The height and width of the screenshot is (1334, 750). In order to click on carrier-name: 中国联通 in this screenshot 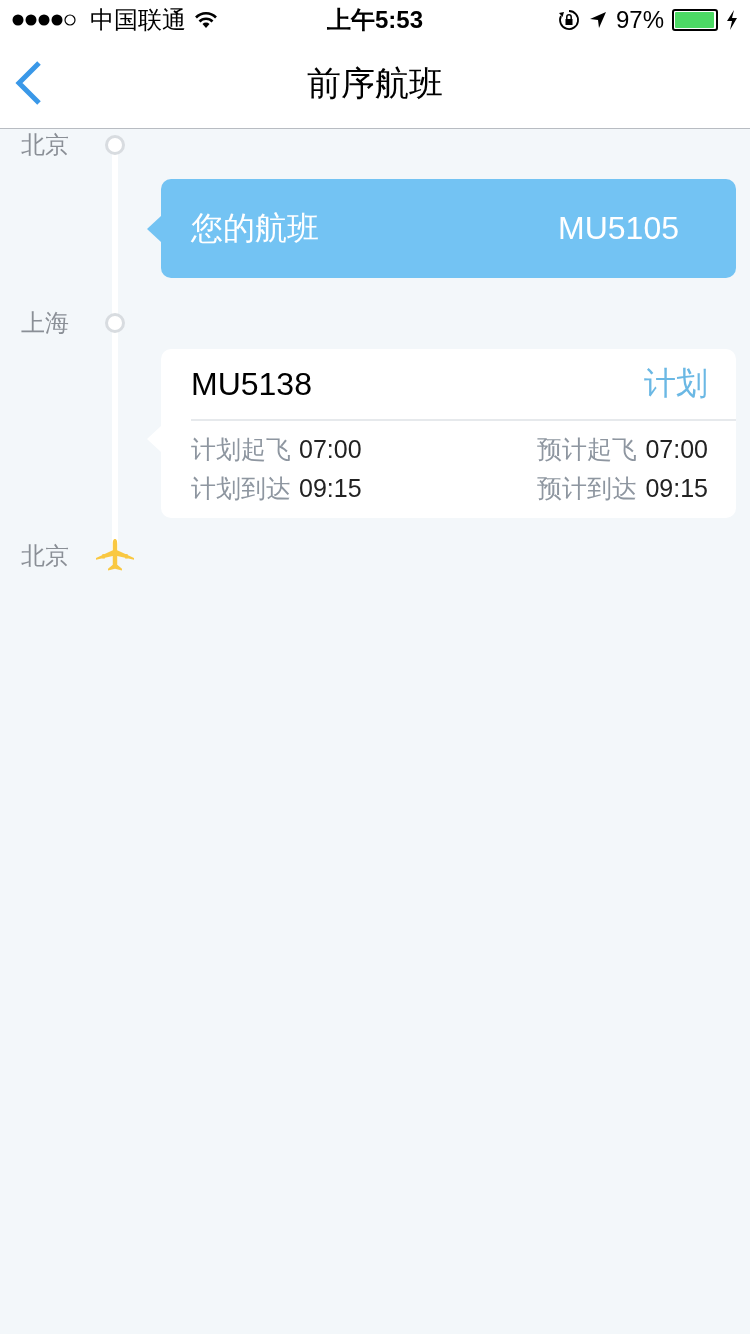, I will do `click(138, 20)`.